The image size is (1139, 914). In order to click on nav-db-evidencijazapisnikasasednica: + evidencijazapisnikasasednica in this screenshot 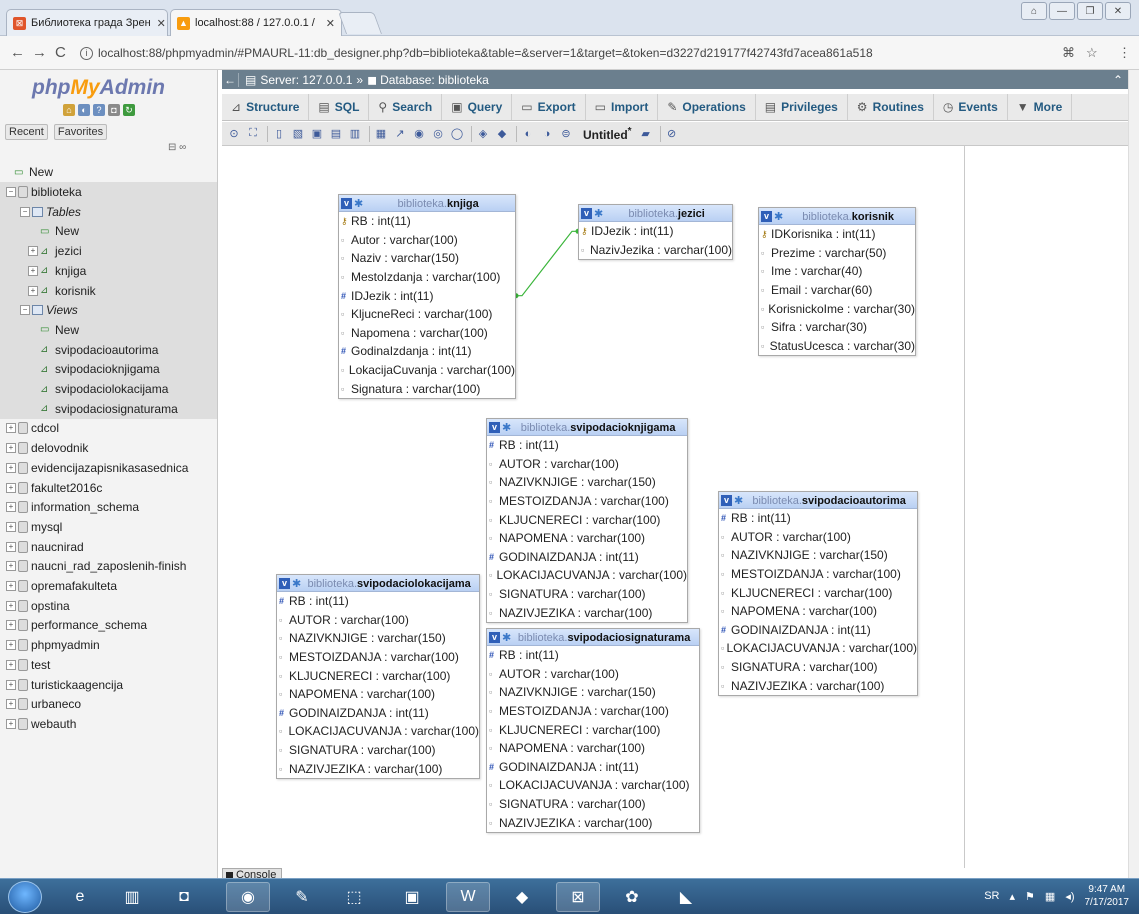, I will do `click(94, 468)`.